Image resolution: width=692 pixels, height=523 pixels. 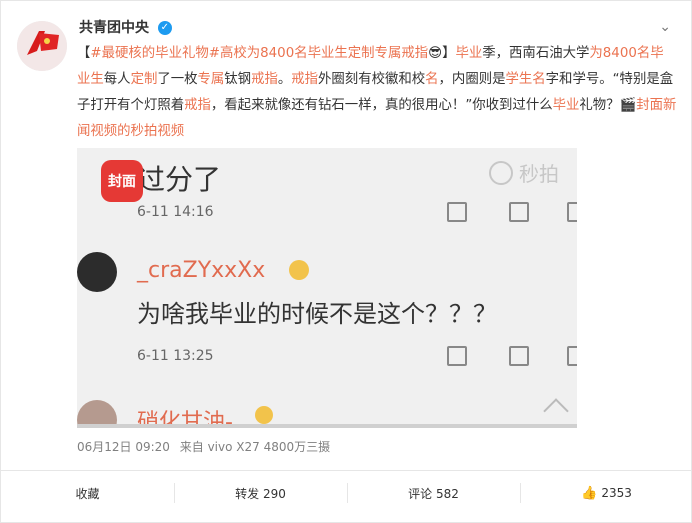 What do you see at coordinates (501, 172) in the screenshot?
I see `miaopai-logo-icon` at bounding box center [501, 172].